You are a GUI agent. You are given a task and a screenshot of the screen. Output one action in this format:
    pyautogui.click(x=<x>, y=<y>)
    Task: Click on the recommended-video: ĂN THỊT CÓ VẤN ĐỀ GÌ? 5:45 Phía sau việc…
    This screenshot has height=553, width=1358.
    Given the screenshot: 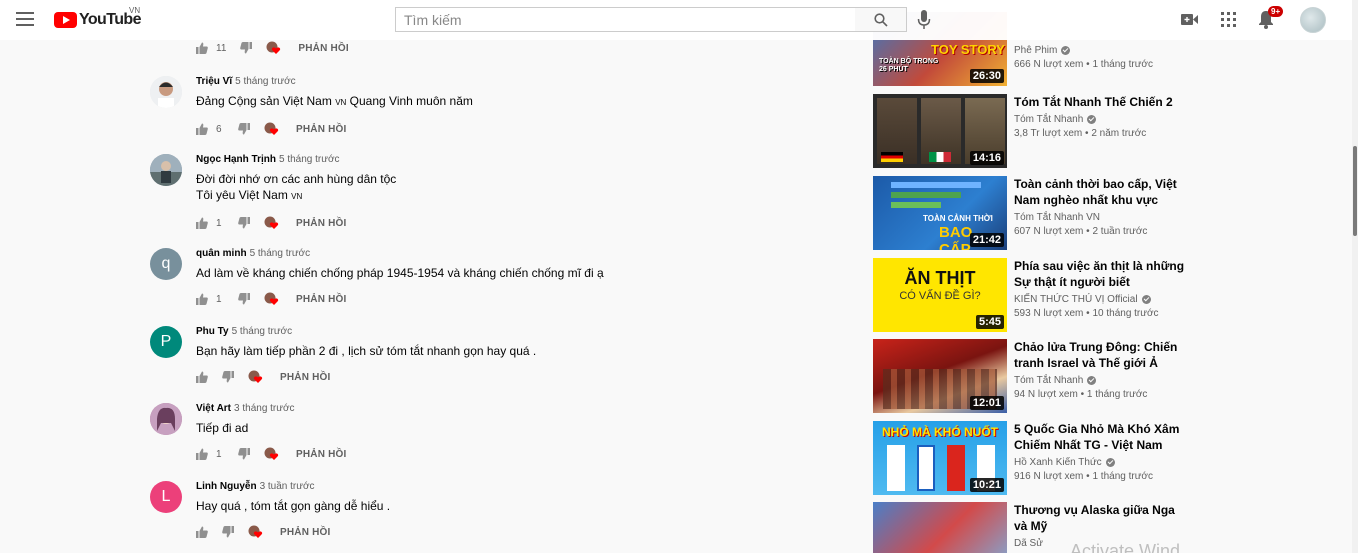 What is the action you would take?
    pyautogui.click(x=1033, y=295)
    